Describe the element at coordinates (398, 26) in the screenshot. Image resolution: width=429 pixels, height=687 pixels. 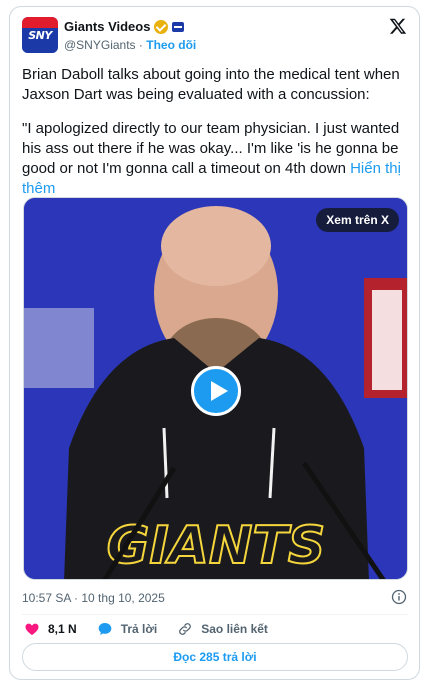
I see `x-logo-icon` at that location.